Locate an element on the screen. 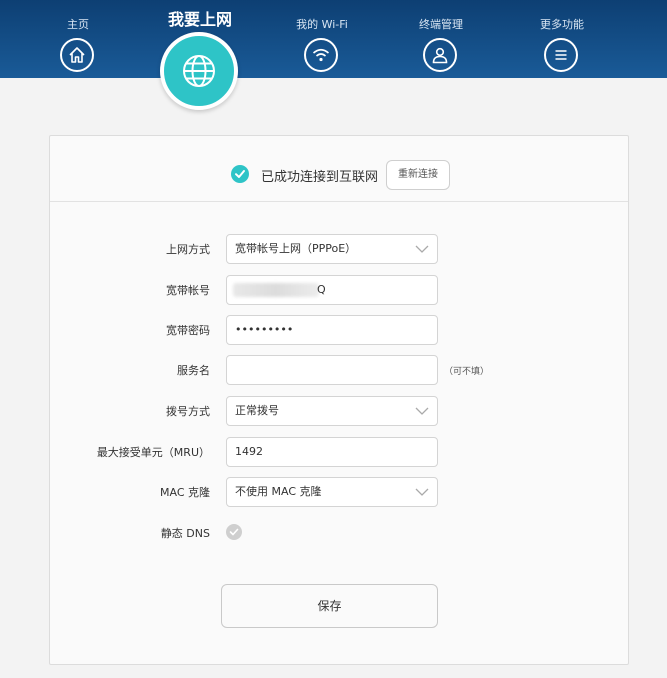 The height and width of the screenshot is (678, 667). check-icon is located at coordinates (234, 532).